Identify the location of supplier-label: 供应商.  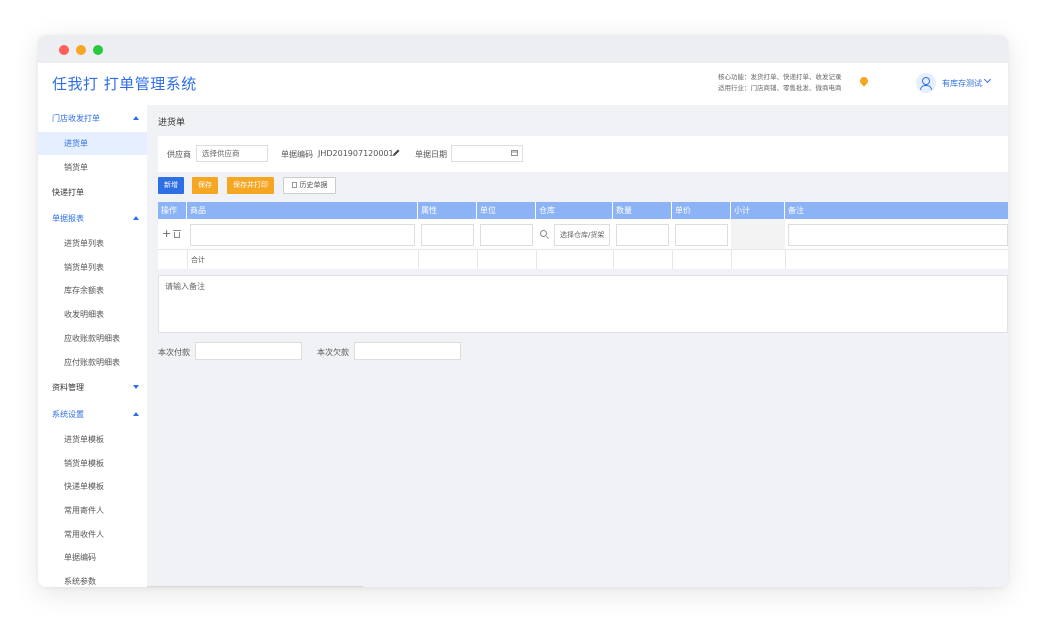
(179, 154).